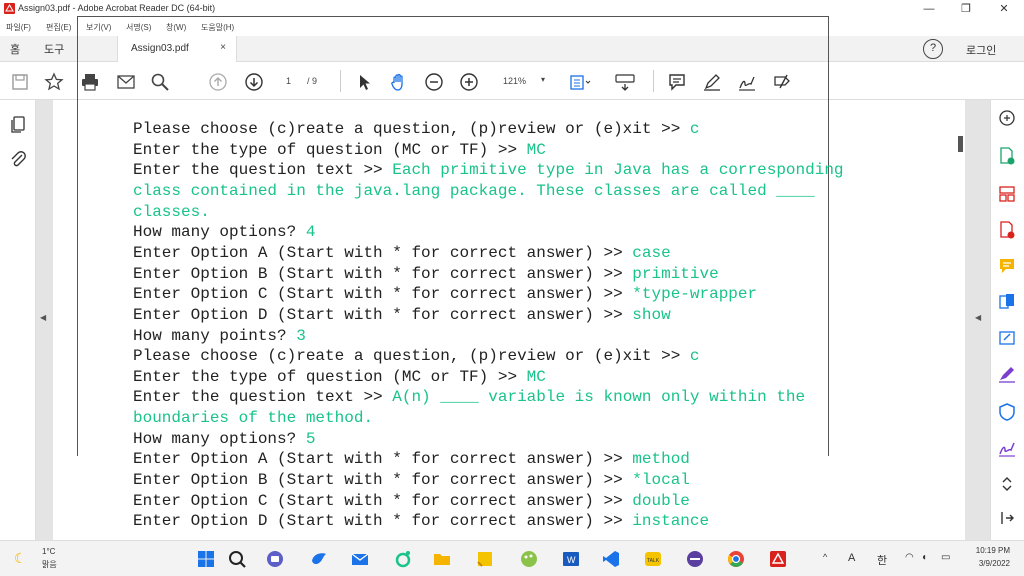  Describe the element at coordinates (54, 49) in the screenshot. I see `tab-tools: 도구` at that location.